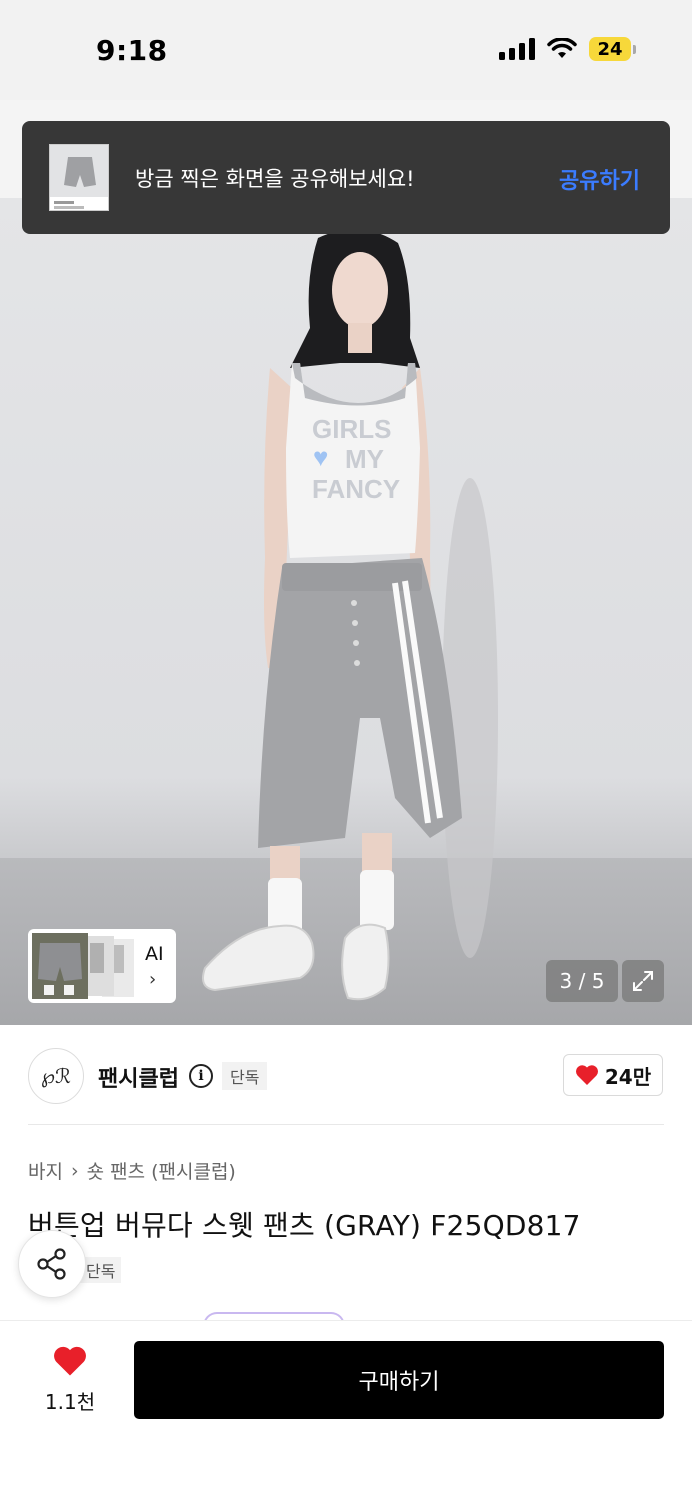 The image size is (692, 1500). Describe the element at coordinates (79, 177) in the screenshot. I see `screenshot-thumbnail` at that location.